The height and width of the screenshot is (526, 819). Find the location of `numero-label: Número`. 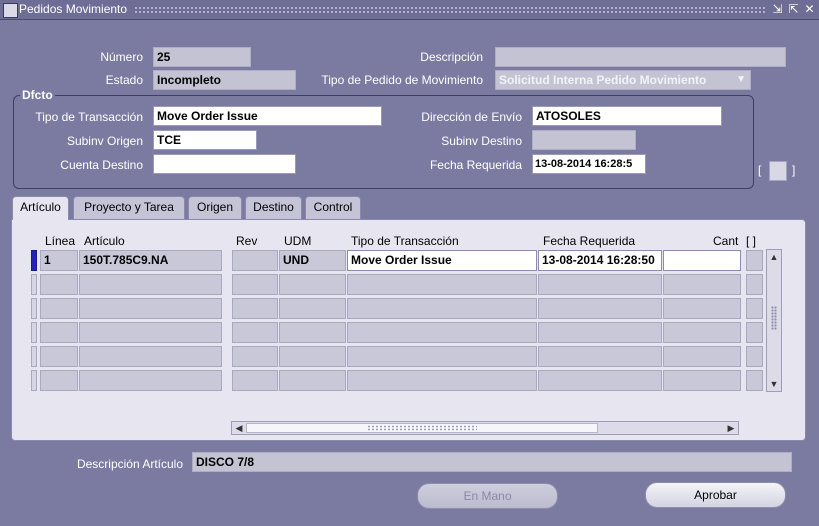

numero-label: Número is located at coordinates (121, 57).